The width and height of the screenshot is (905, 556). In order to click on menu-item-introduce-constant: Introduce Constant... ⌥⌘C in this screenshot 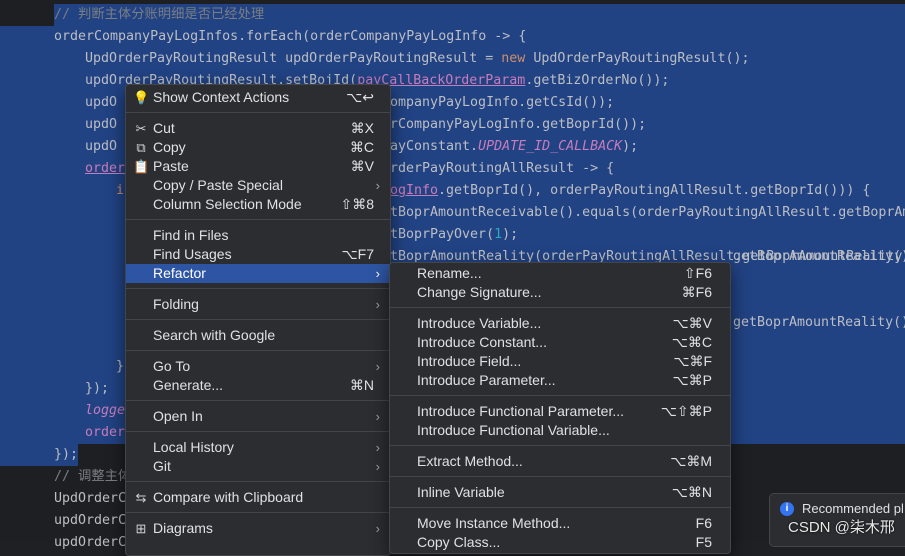, I will do `click(560, 342)`.